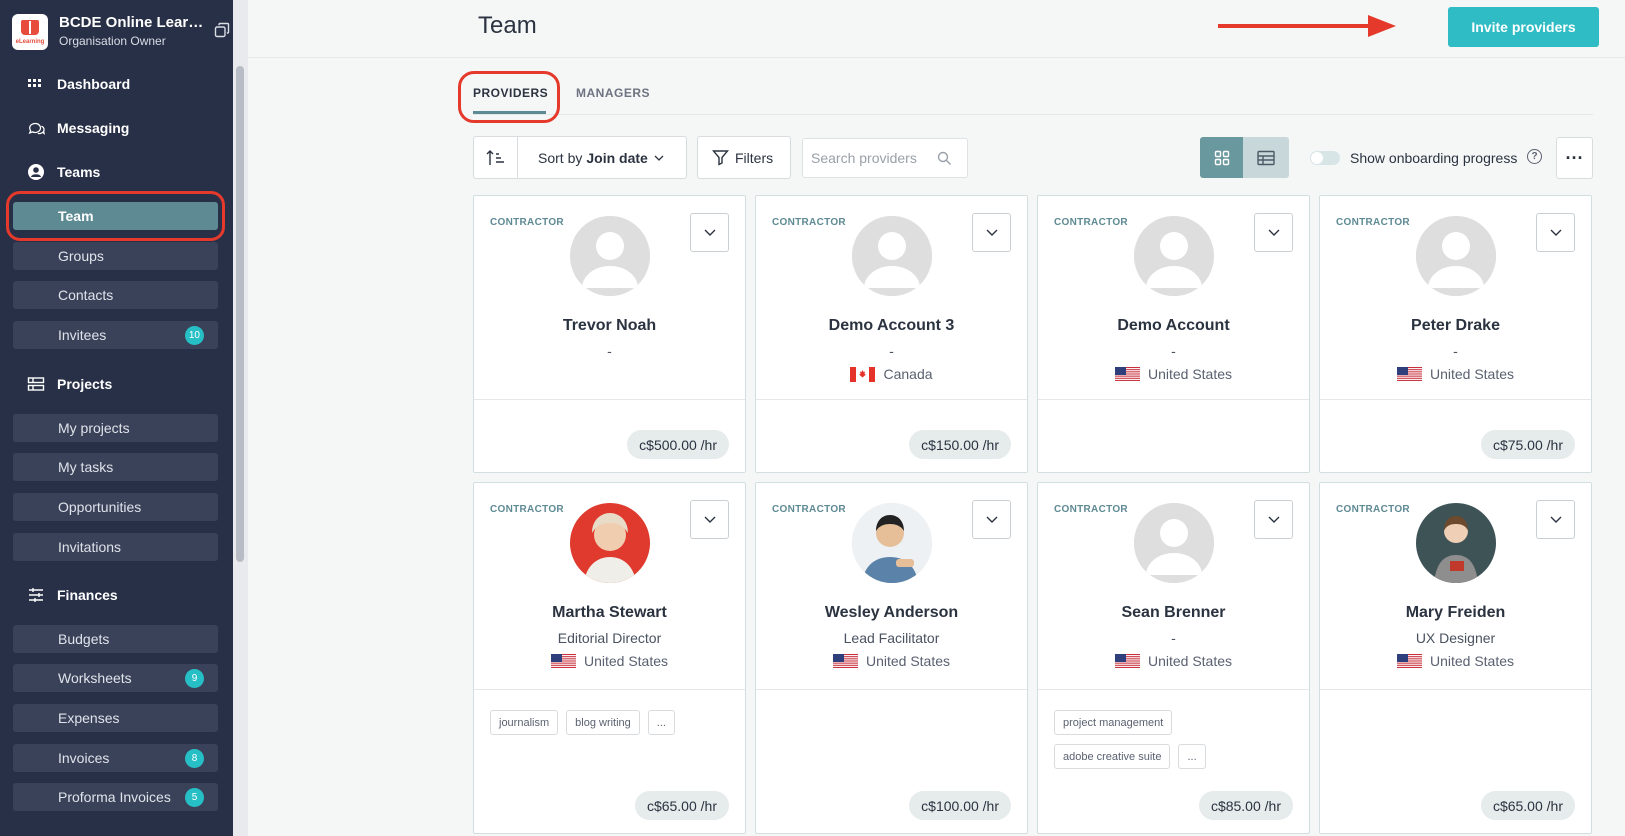 This screenshot has height=836, width=1625. What do you see at coordinates (115, 295) in the screenshot?
I see `nav-contacts: Contacts` at bounding box center [115, 295].